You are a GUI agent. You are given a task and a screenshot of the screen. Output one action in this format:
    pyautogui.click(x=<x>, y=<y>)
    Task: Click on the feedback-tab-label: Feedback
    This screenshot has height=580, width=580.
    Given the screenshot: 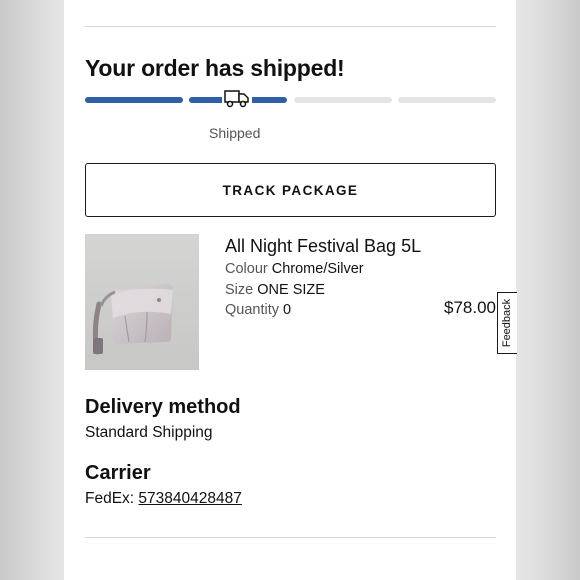 What is the action you would take?
    pyautogui.click(x=507, y=323)
    